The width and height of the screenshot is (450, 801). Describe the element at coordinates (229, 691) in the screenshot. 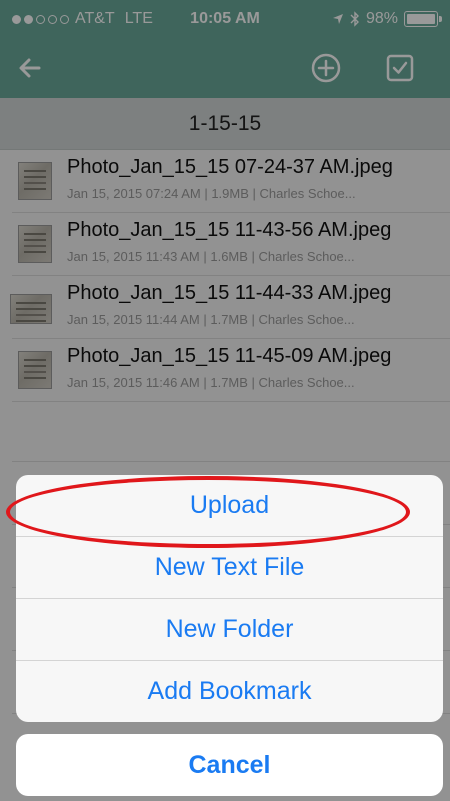

I see `add-bookmark-button: Add Bookmark` at that location.